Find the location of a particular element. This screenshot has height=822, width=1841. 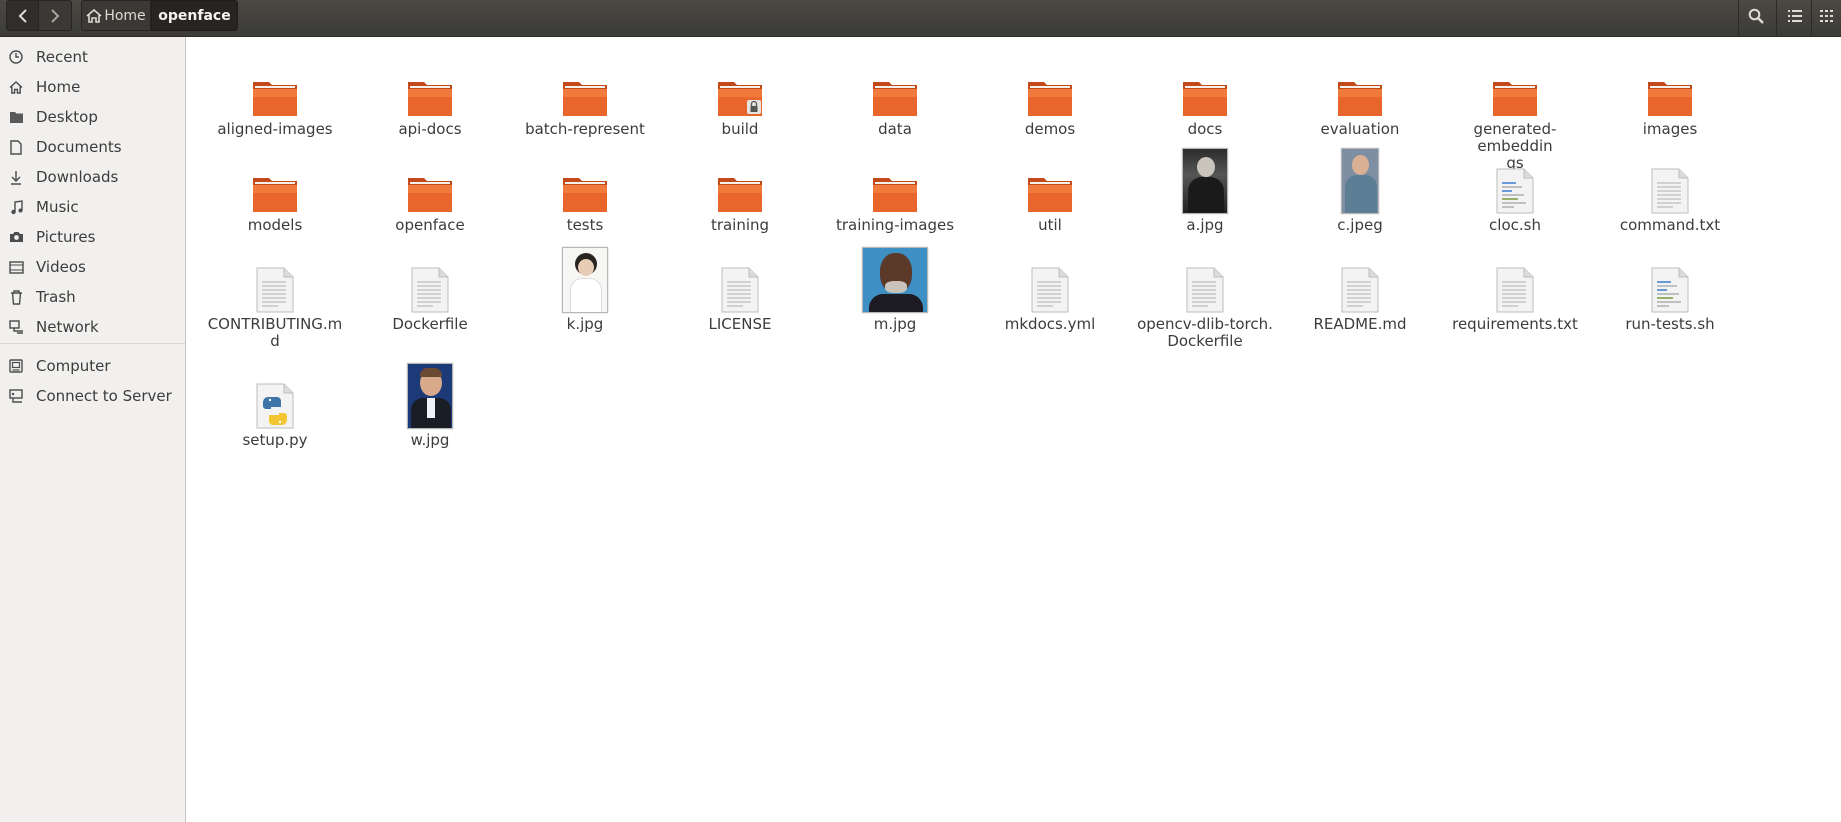

chevron-left-icon is located at coordinates (22, 15).